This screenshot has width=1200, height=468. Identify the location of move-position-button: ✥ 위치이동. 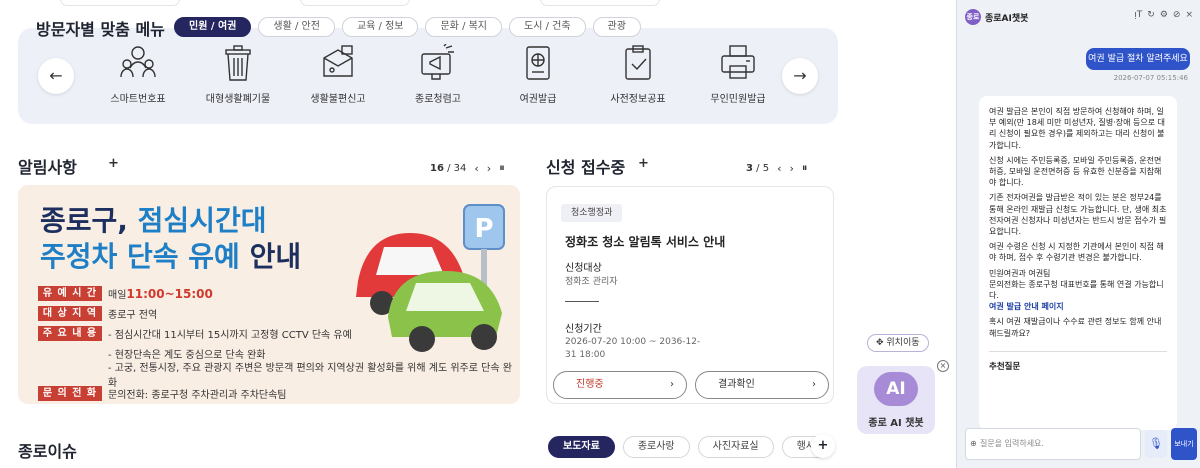
(898, 343).